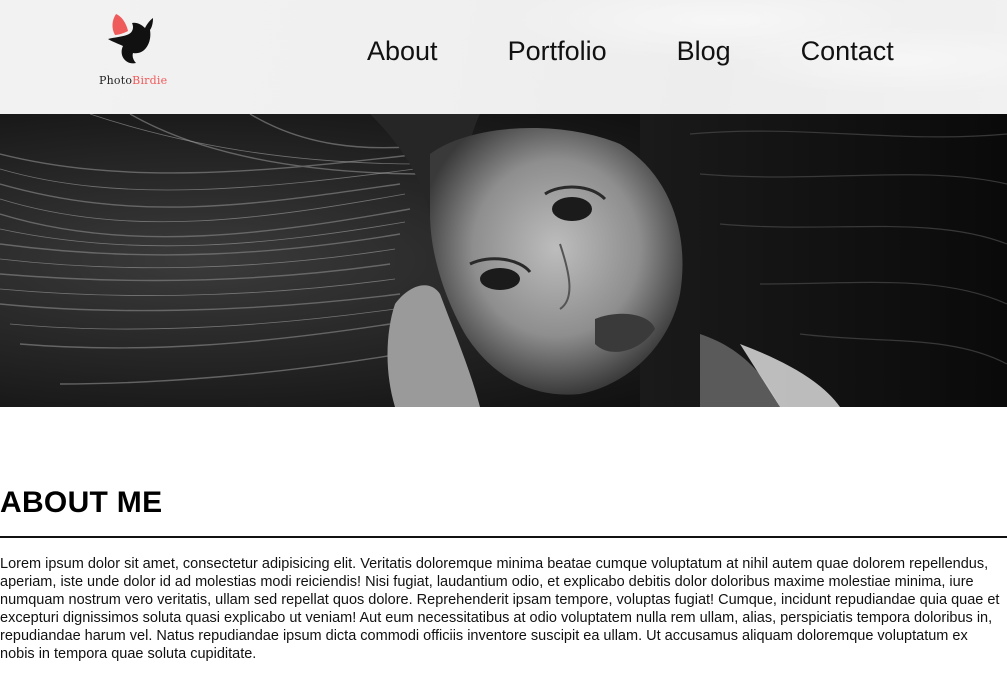 The height and width of the screenshot is (675, 1007). I want to click on nav-about: About, so click(402, 51).